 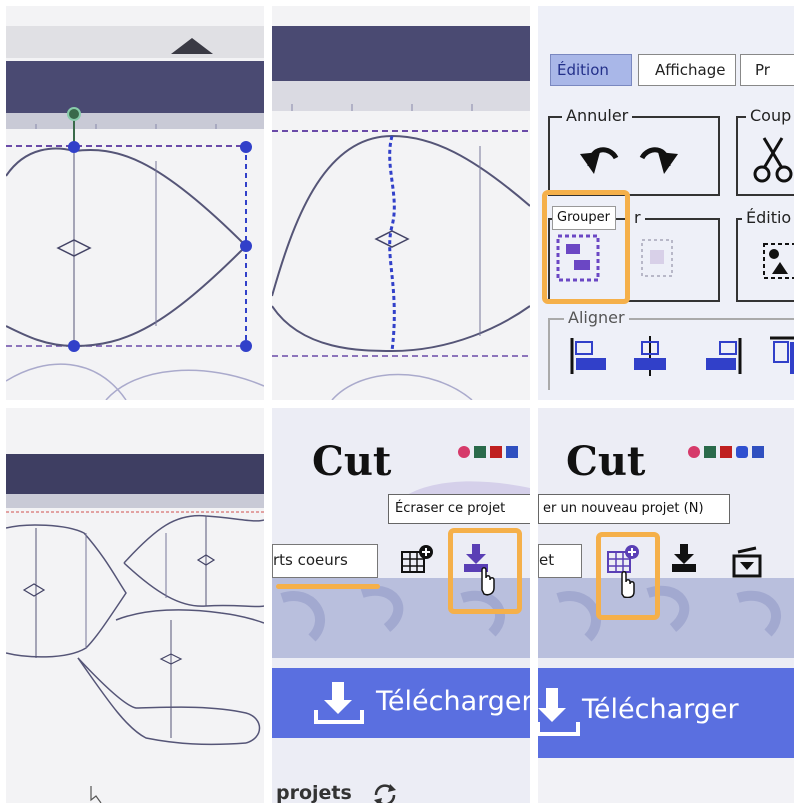 I want to click on badge-heart-icon, so click(x=742, y=452).